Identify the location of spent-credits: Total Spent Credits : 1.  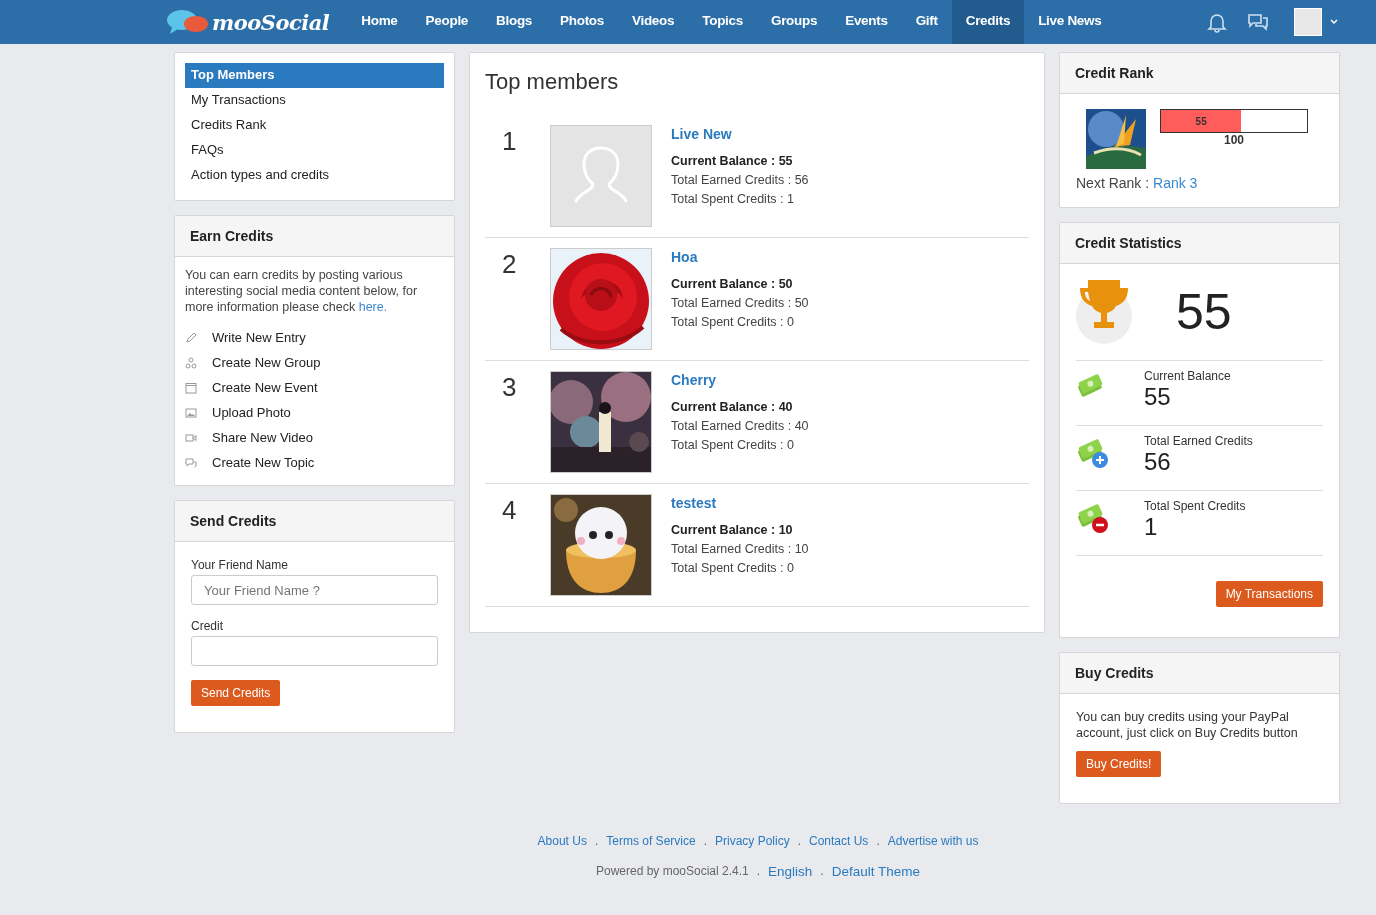
(733, 199).